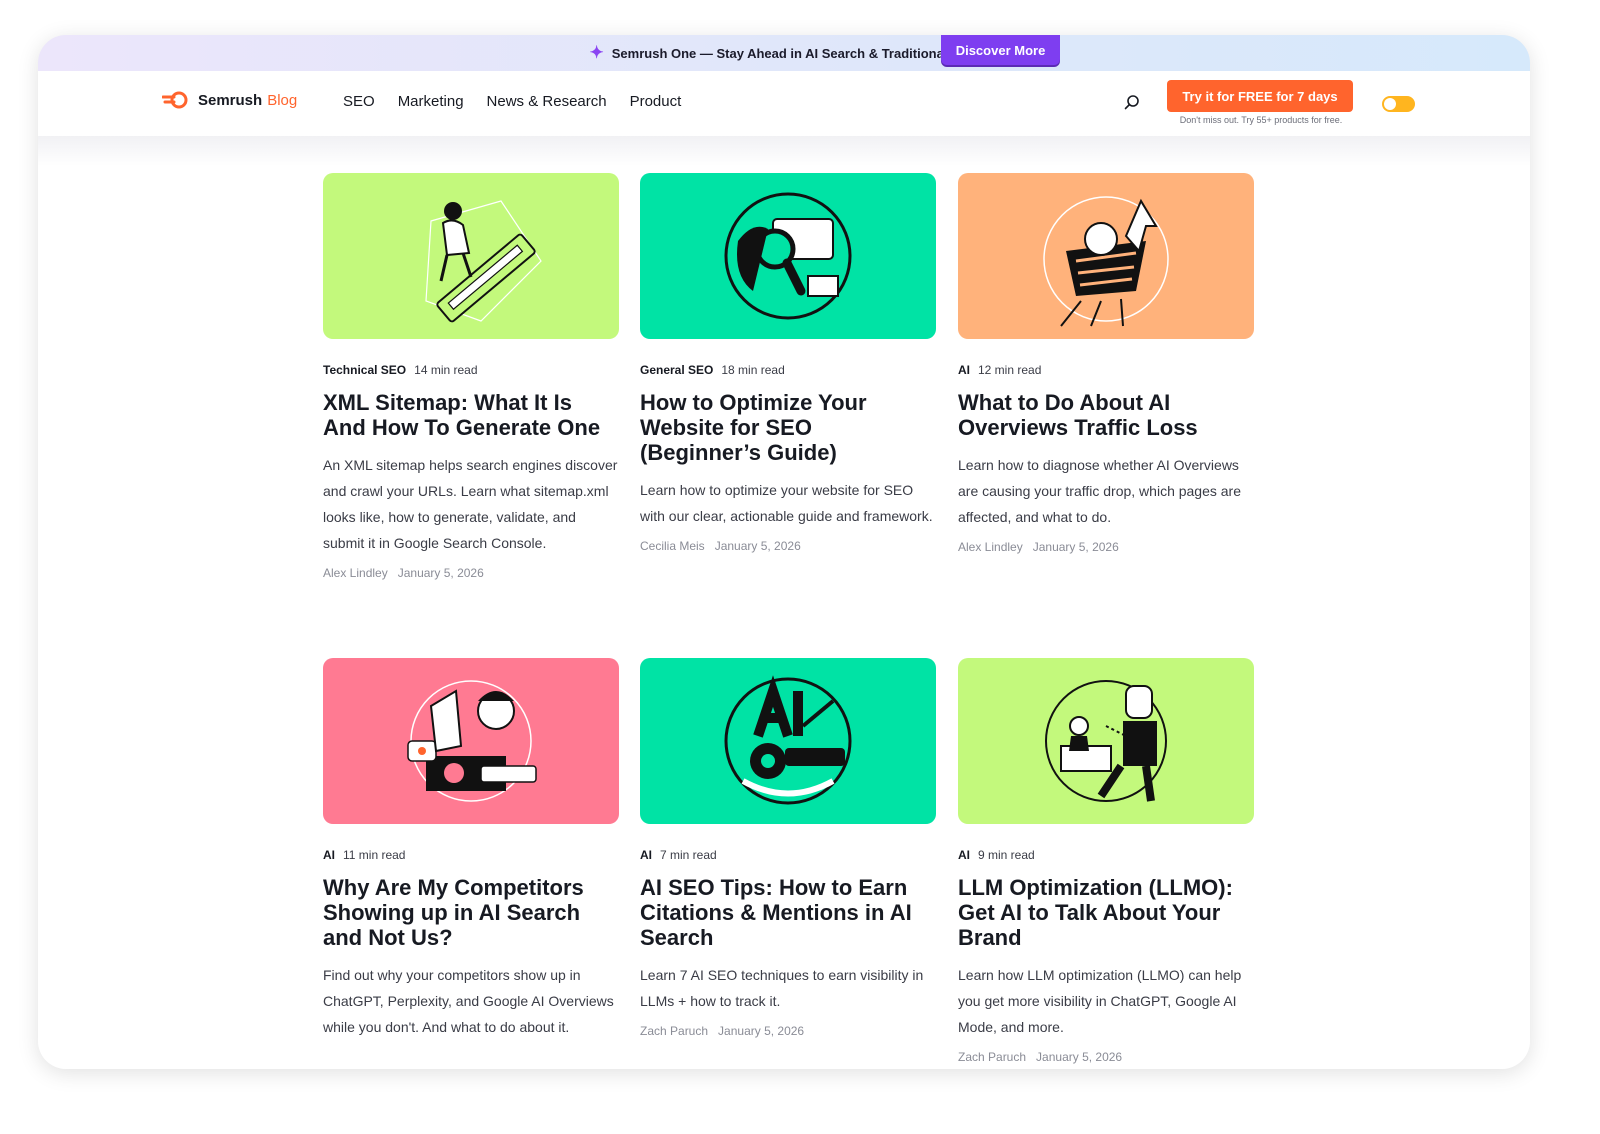 The image size is (1600, 1134). What do you see at coordinates (374, 855) in the screenshot?
I see `read-time: 11 min read` at bounding box center [374, 855].